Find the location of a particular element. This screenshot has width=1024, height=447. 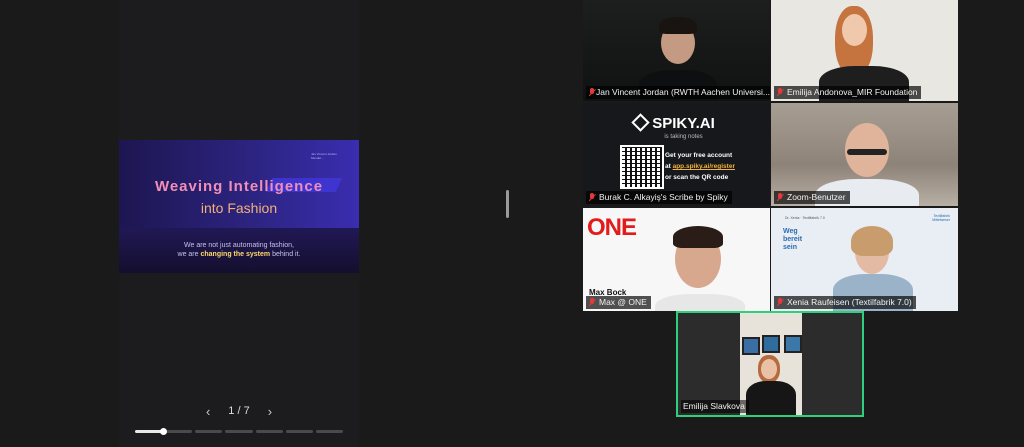

page-indicator: 1 / 7 is located at coordinates (239, 411).